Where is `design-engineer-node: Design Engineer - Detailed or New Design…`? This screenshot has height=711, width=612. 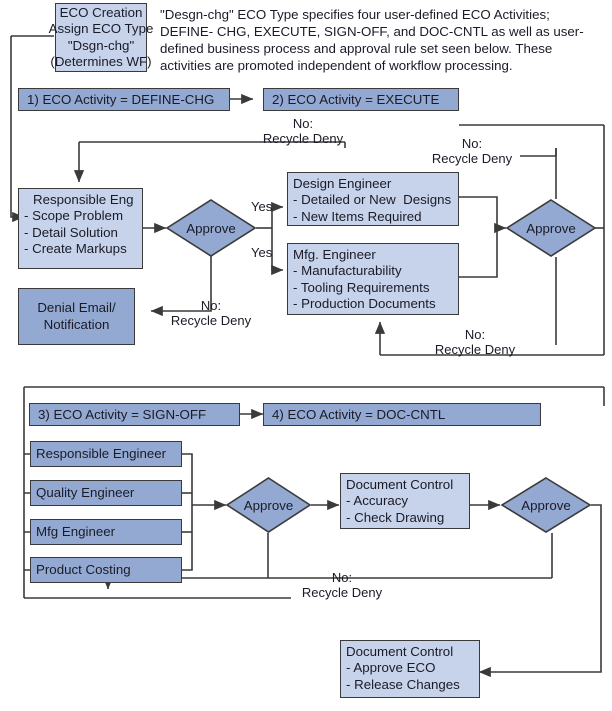 design-engineer-node: Design Engineer - Detailed or New Design… is located at coordinates (373, 199).